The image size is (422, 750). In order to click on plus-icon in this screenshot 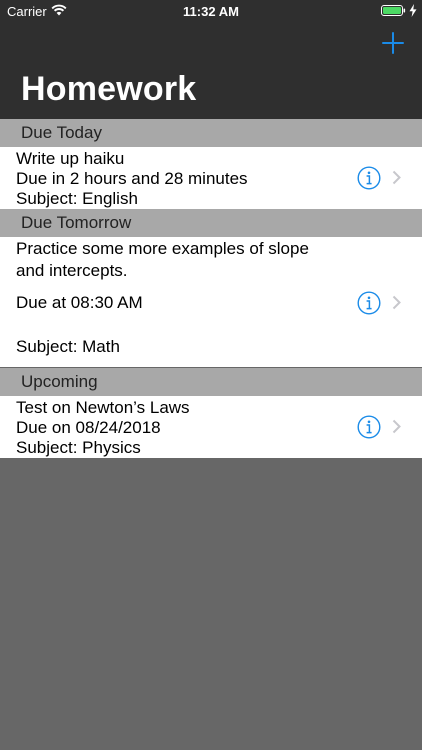, I will do `click(393, 43)`.